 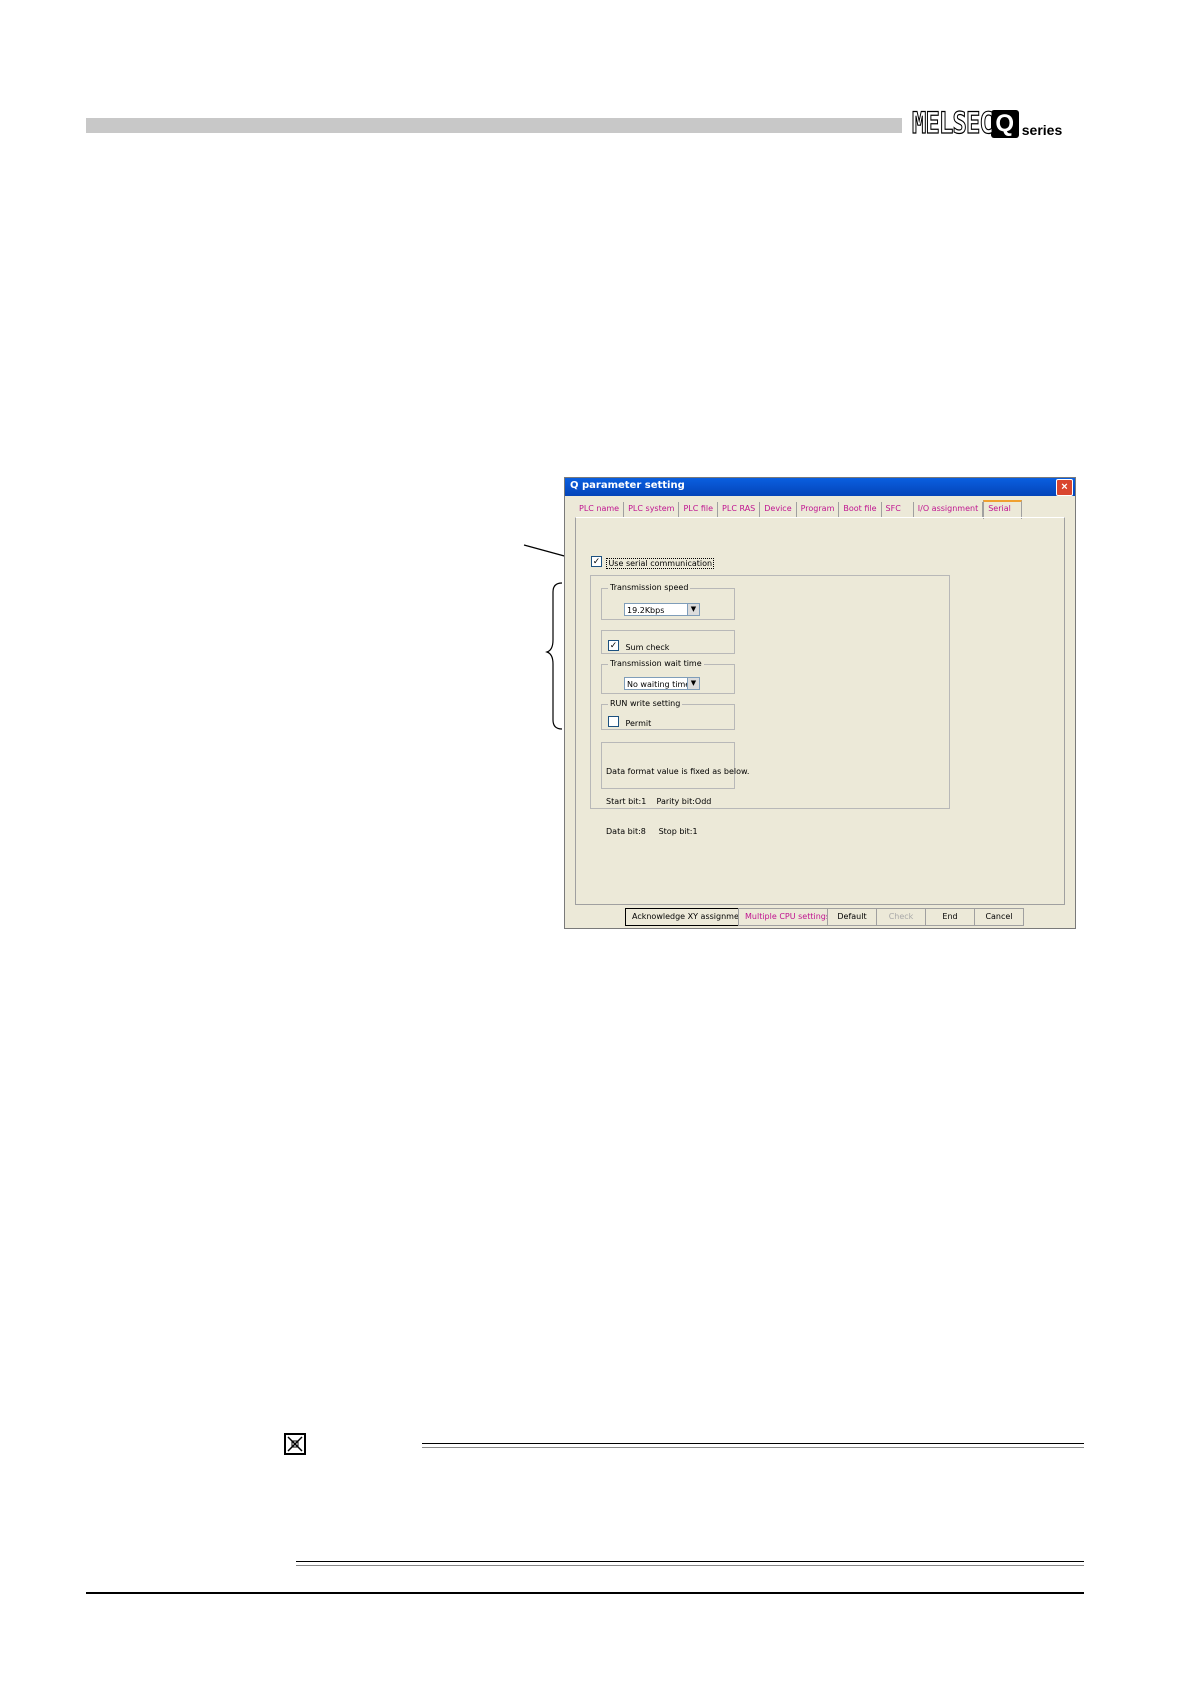 What do you see at coordinates (613, 722) in the screenshot?
I see `permit-checkbox` at bounding box center [613, 722].